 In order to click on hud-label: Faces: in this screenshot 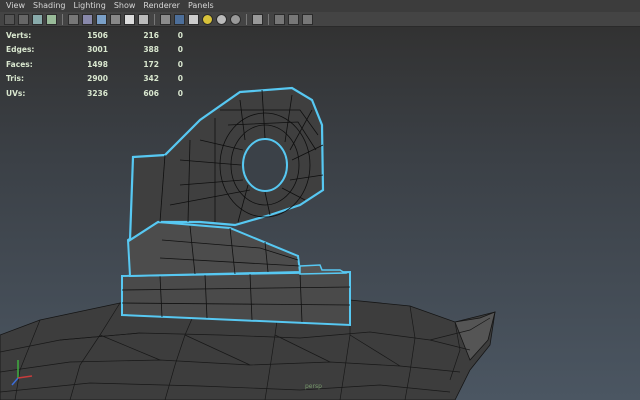, I will do `click(19, 64)`.